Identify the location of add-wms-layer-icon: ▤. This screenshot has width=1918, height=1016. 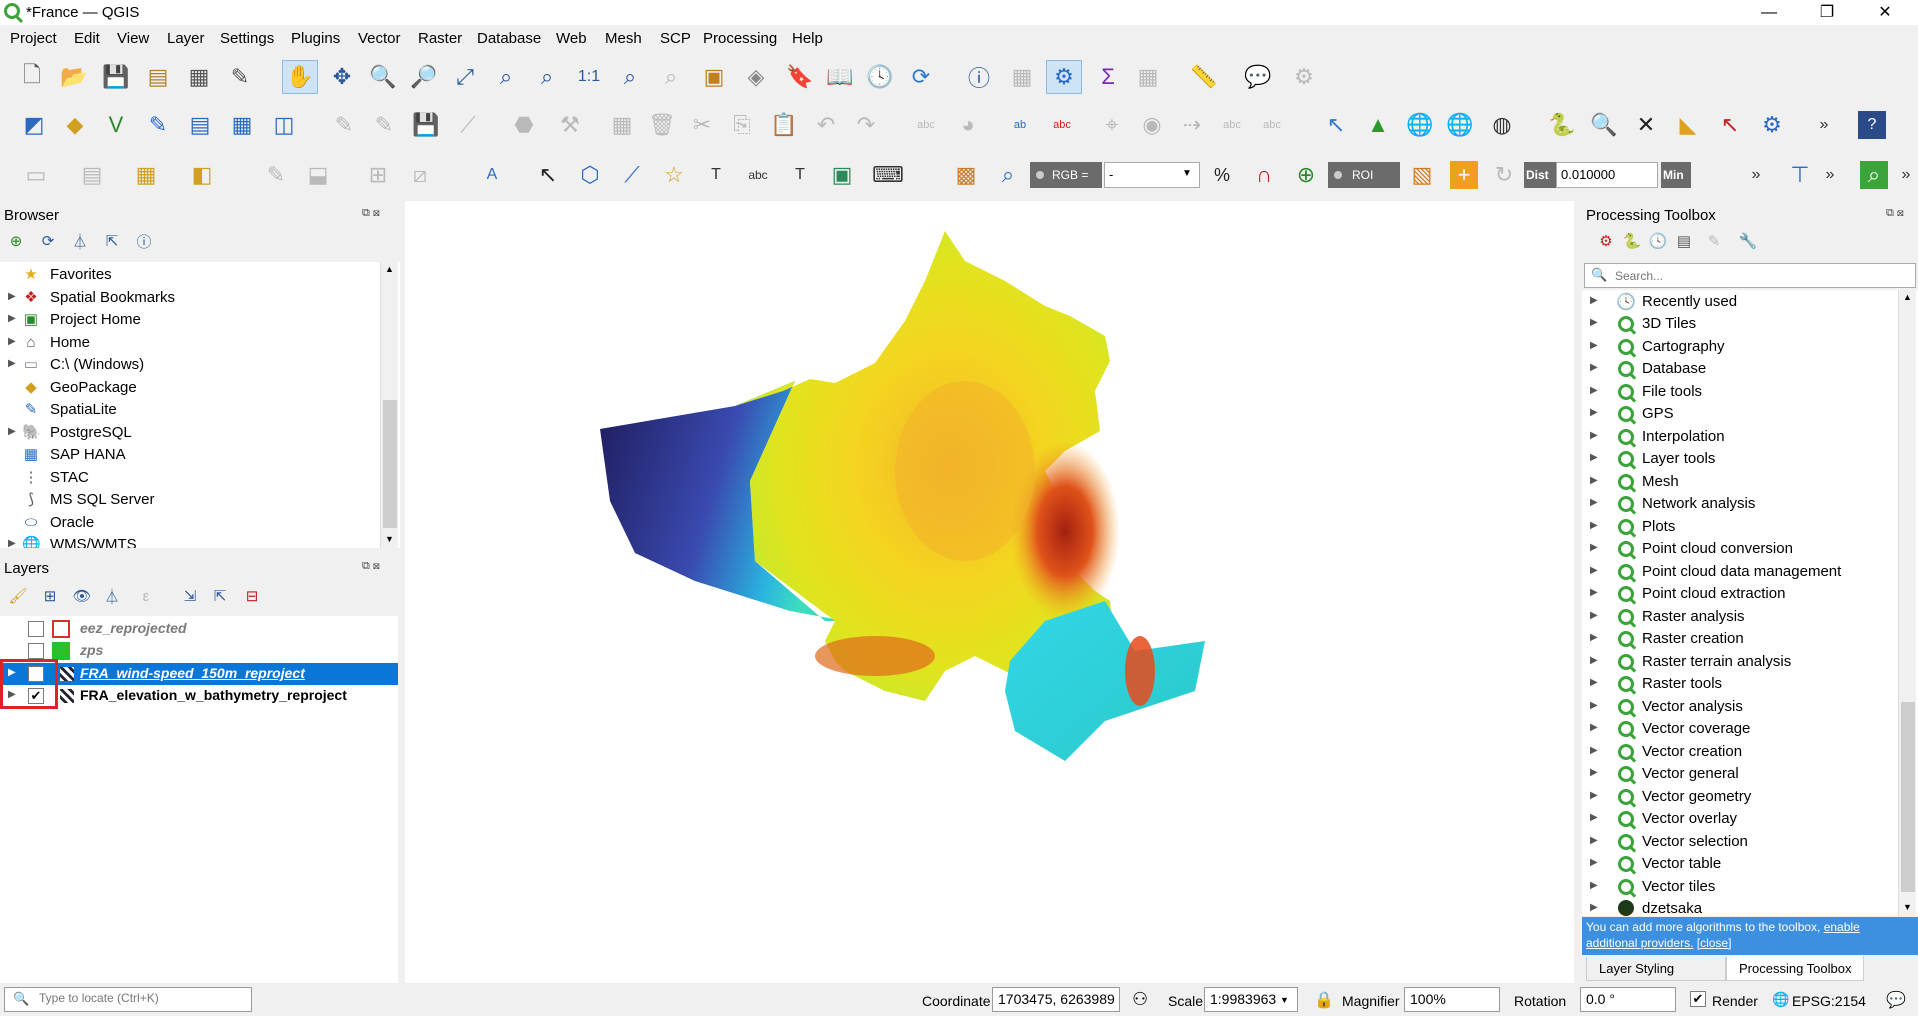
(200, 125).